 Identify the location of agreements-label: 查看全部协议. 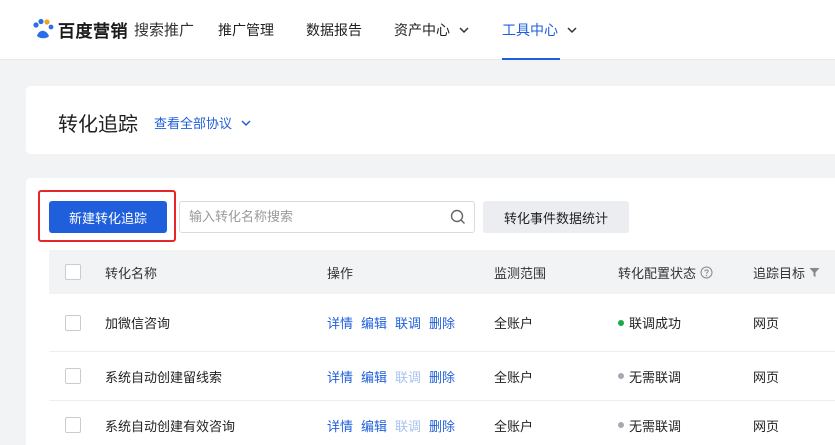
(193, 124).